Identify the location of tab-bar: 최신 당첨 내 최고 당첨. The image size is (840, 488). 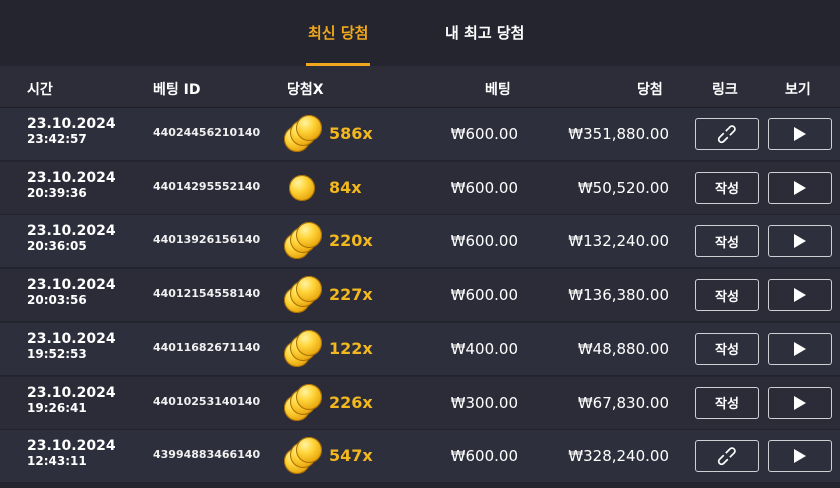
(420, 33).